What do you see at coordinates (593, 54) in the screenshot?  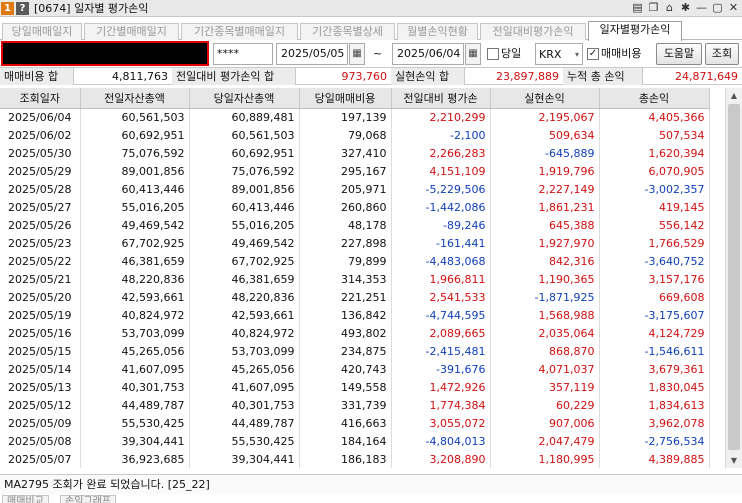 I see `checkbox-icon: ✓` at bounding box center [593, 54].